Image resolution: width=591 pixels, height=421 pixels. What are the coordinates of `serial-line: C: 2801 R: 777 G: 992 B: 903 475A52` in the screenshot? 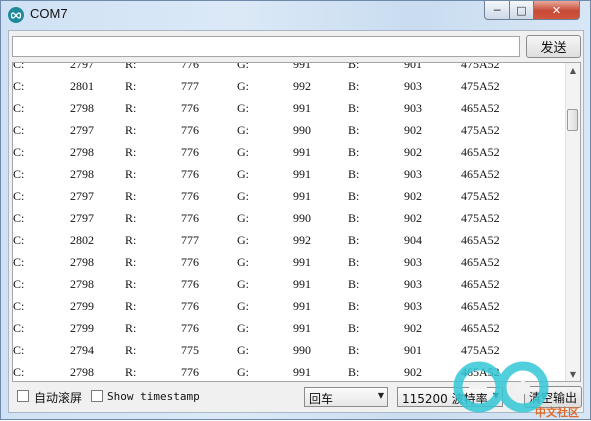 It's located at (290, 86).